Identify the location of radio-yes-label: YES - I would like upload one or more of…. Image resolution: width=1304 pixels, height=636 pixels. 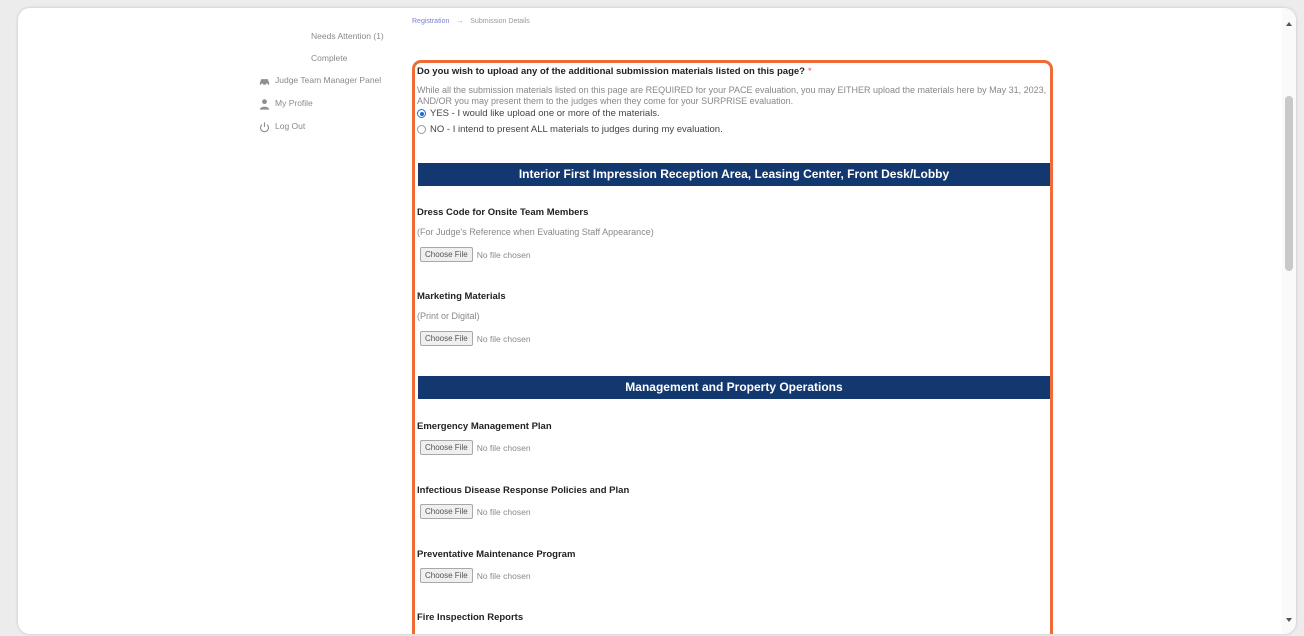
(545, 113).